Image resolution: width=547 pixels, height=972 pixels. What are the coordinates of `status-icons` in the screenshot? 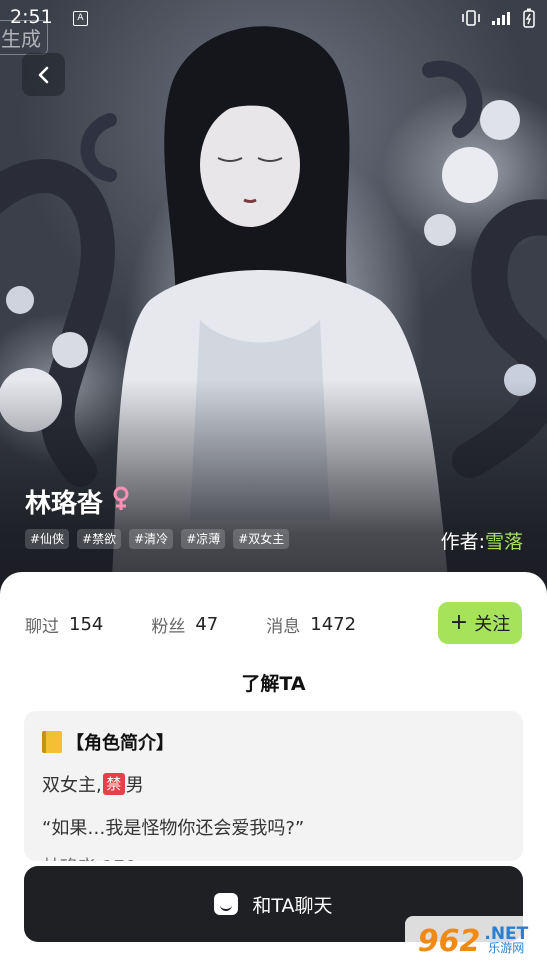 It's located at (498, 20).